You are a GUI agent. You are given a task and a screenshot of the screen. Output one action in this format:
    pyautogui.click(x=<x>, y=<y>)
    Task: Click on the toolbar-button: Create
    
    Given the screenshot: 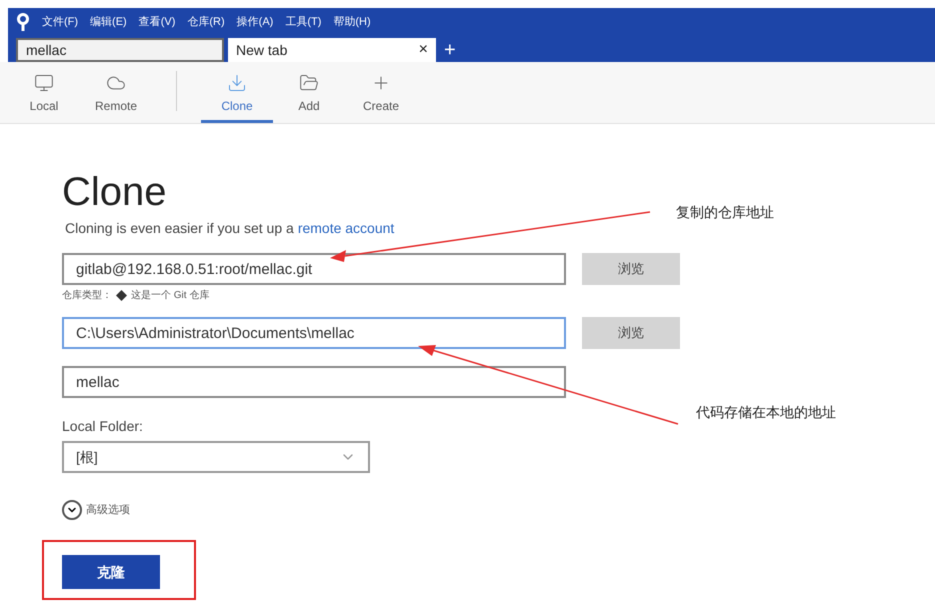 What is the action you would take?
    pyautogui.click(x=381, y=94)
    